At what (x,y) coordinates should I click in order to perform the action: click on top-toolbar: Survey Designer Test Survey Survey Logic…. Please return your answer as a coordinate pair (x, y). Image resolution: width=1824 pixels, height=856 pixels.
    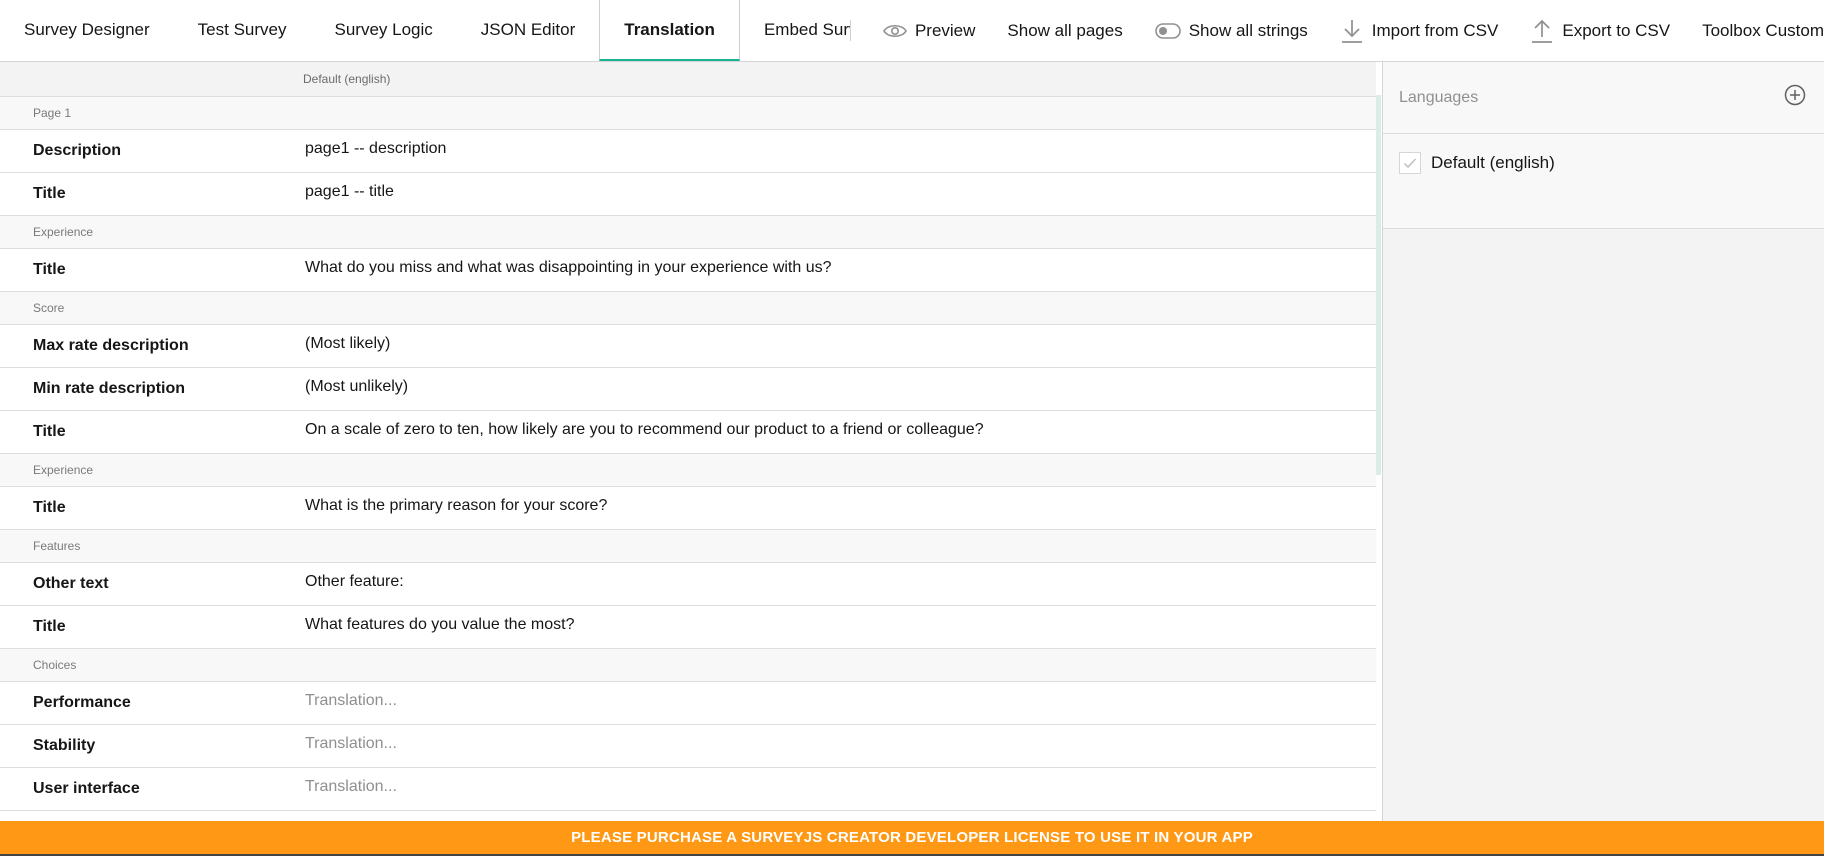
    Looking at the image, I should click on (912, 31).